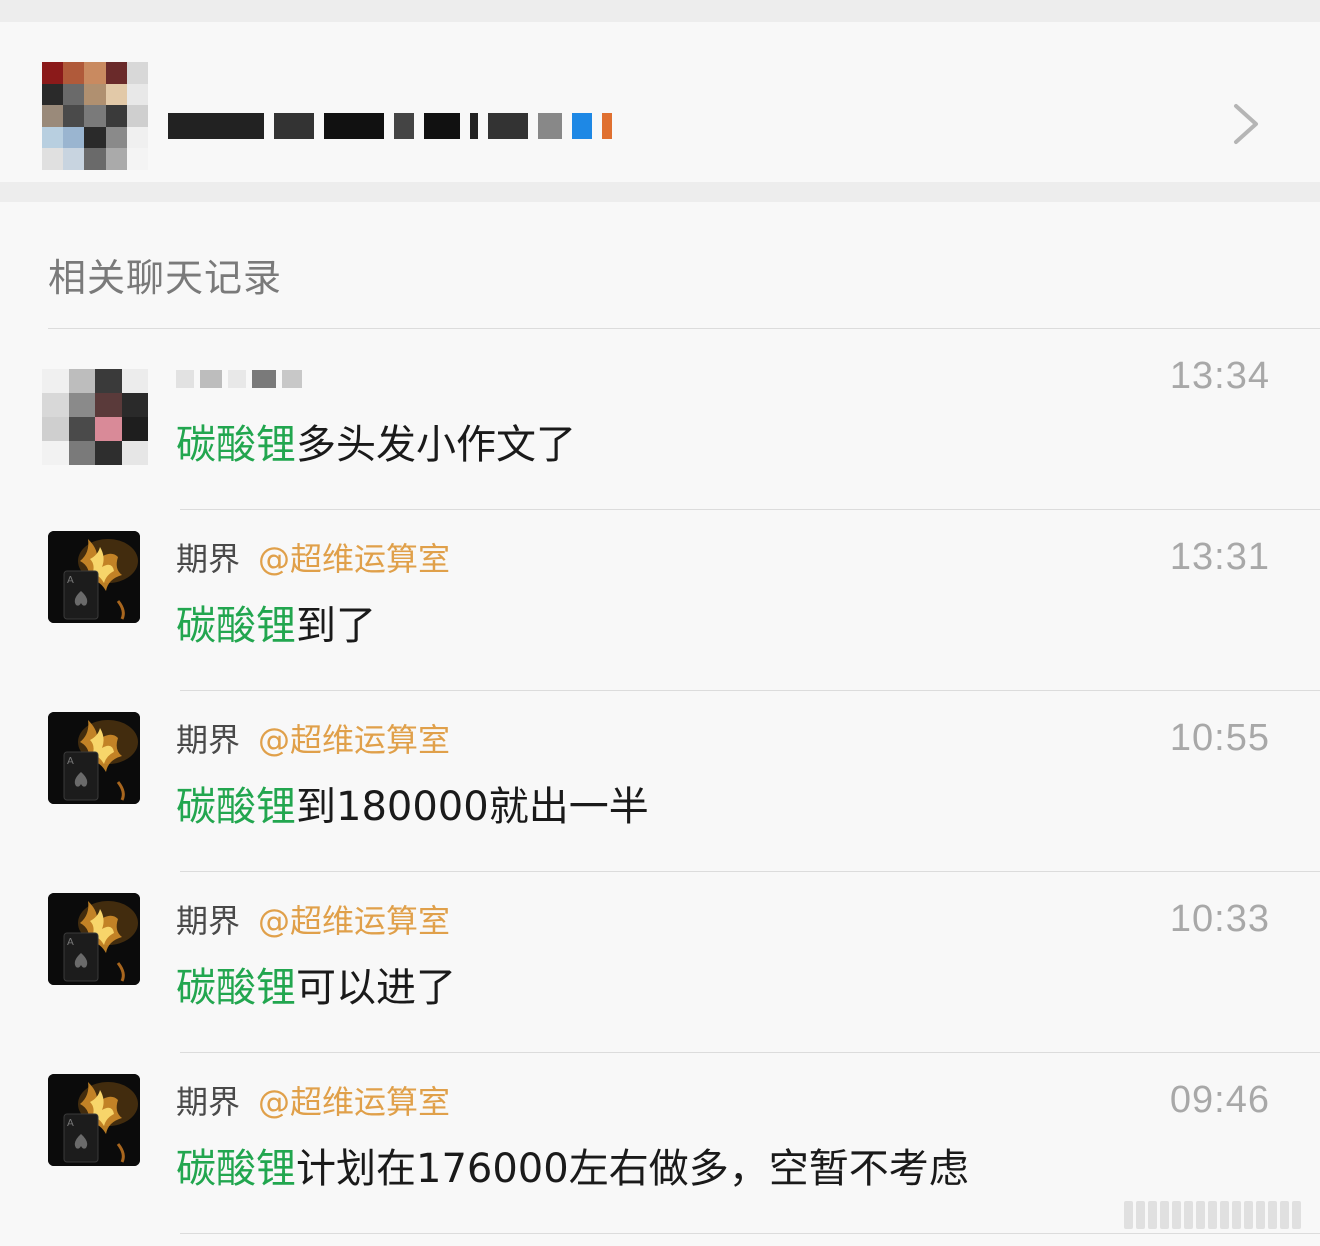 The image size is (1320, 1246). Describe the element at coordinates (376, 988) in the screenshot. I see `message-text: 可以进了` at that location.